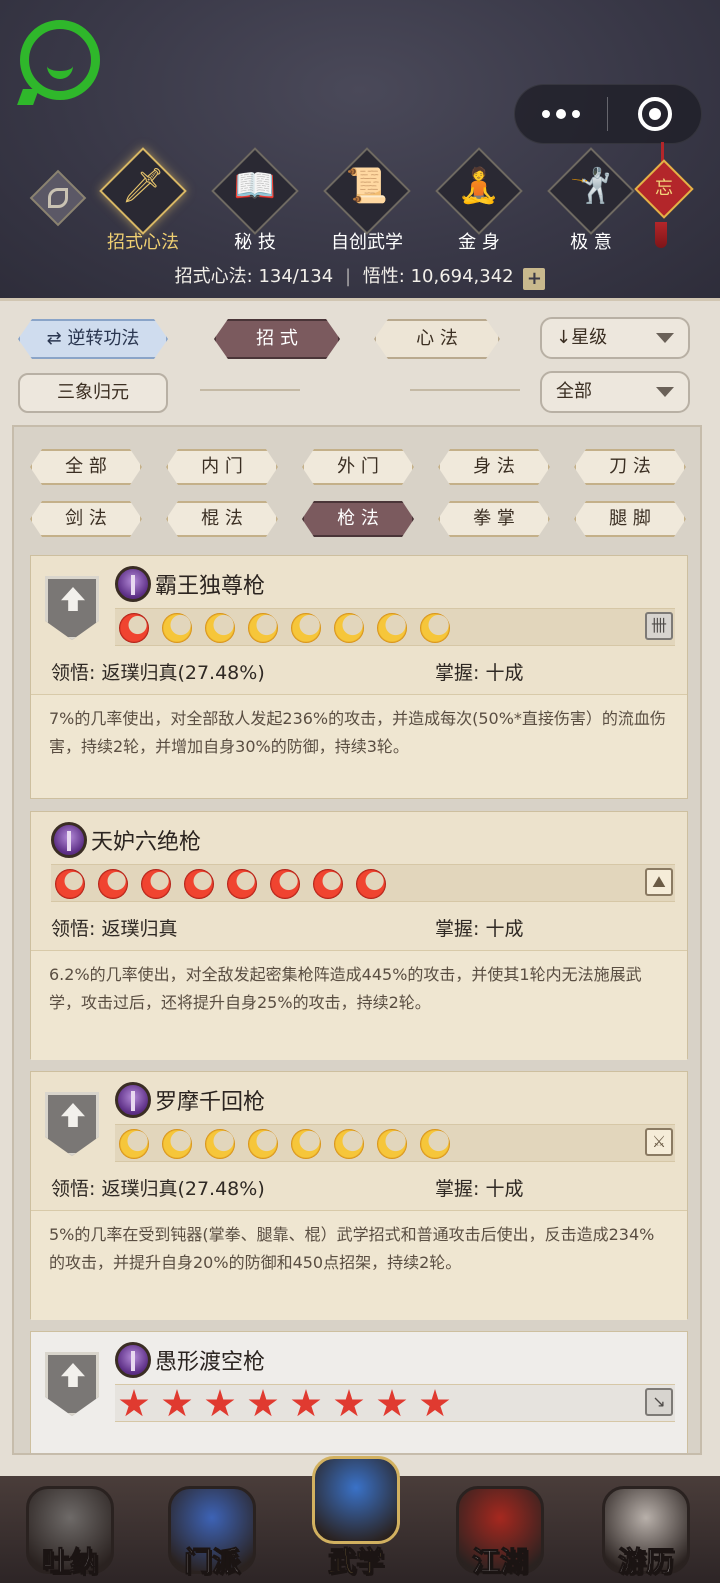  Describe the element at coordinates (93, 339) in the screenshot. I see `reverse-technique-button: ⇄ 逆转功法` at that location.